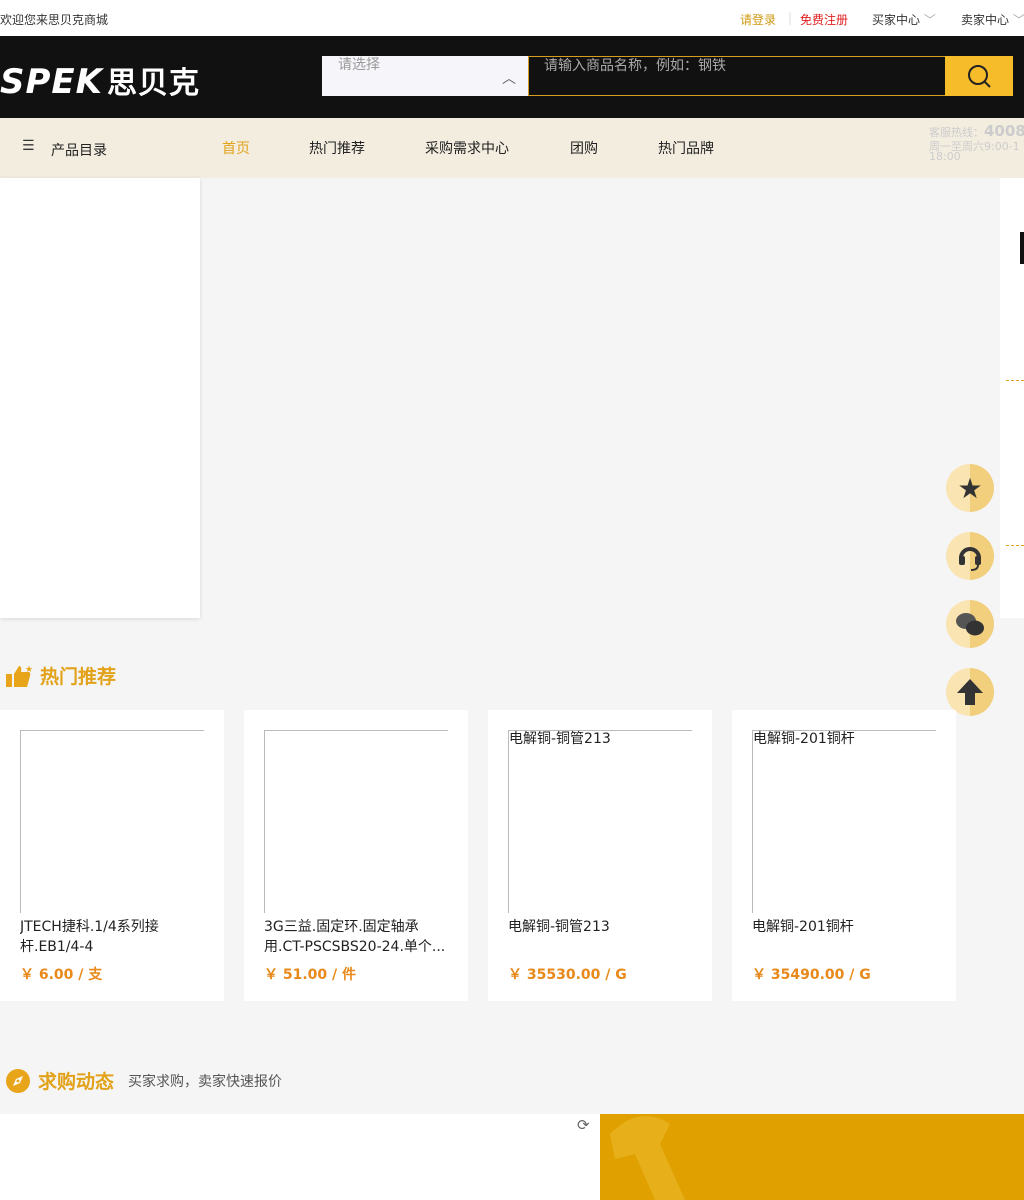 This screenshot has width=1024, height=1200. What do you see at coordinates (945, 156) in the screenshot?
I see `hours-line2: 18:00` at bounding box center [945, 156].